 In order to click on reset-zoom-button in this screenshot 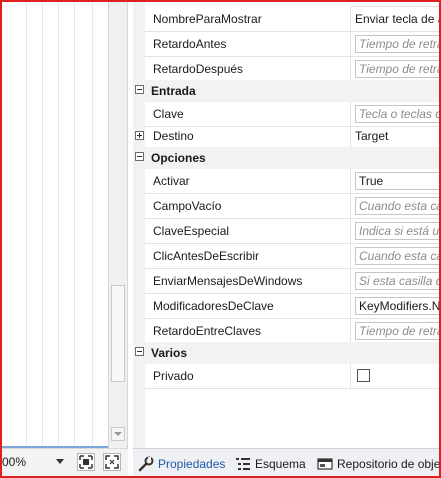, I will do `click(112, 462)`.